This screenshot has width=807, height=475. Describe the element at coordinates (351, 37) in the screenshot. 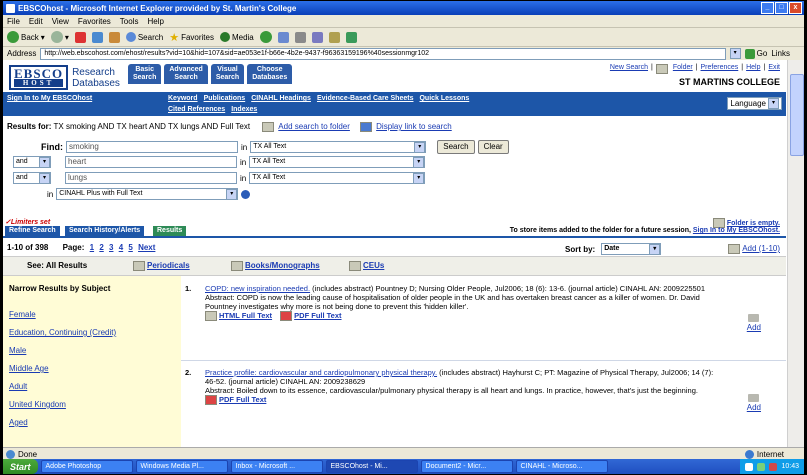

I see `messenger-icon` at that location.